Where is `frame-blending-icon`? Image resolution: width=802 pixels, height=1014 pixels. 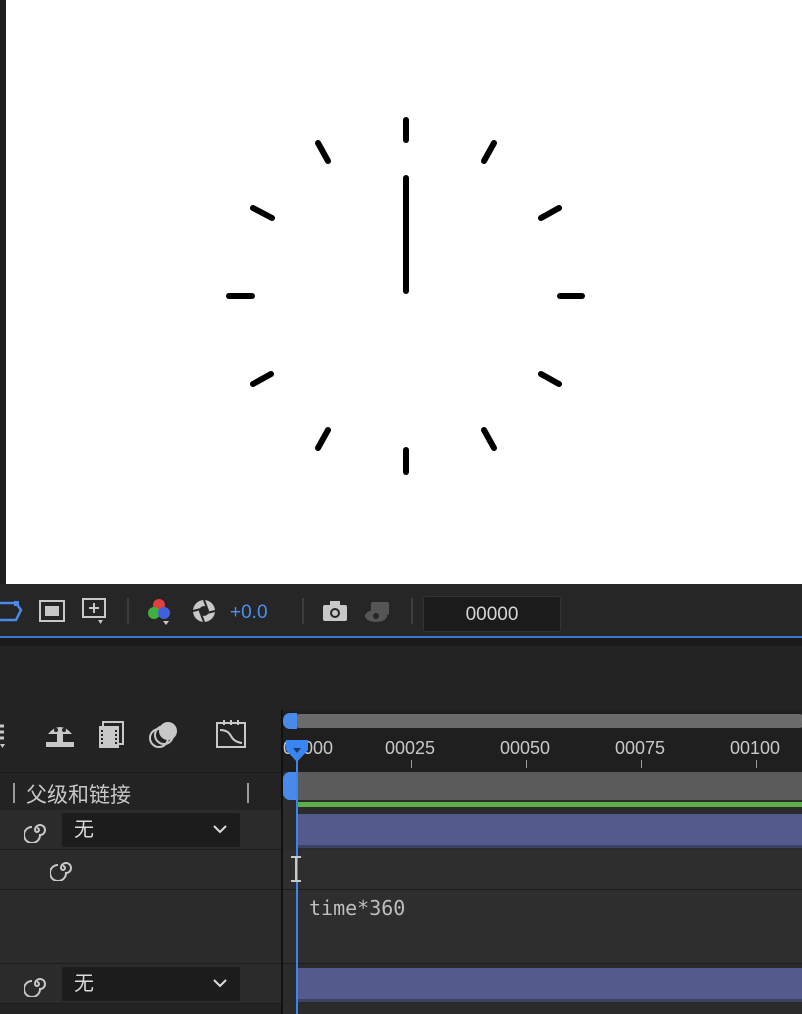
frame-blending-icon is located at coordinates (112, 735).